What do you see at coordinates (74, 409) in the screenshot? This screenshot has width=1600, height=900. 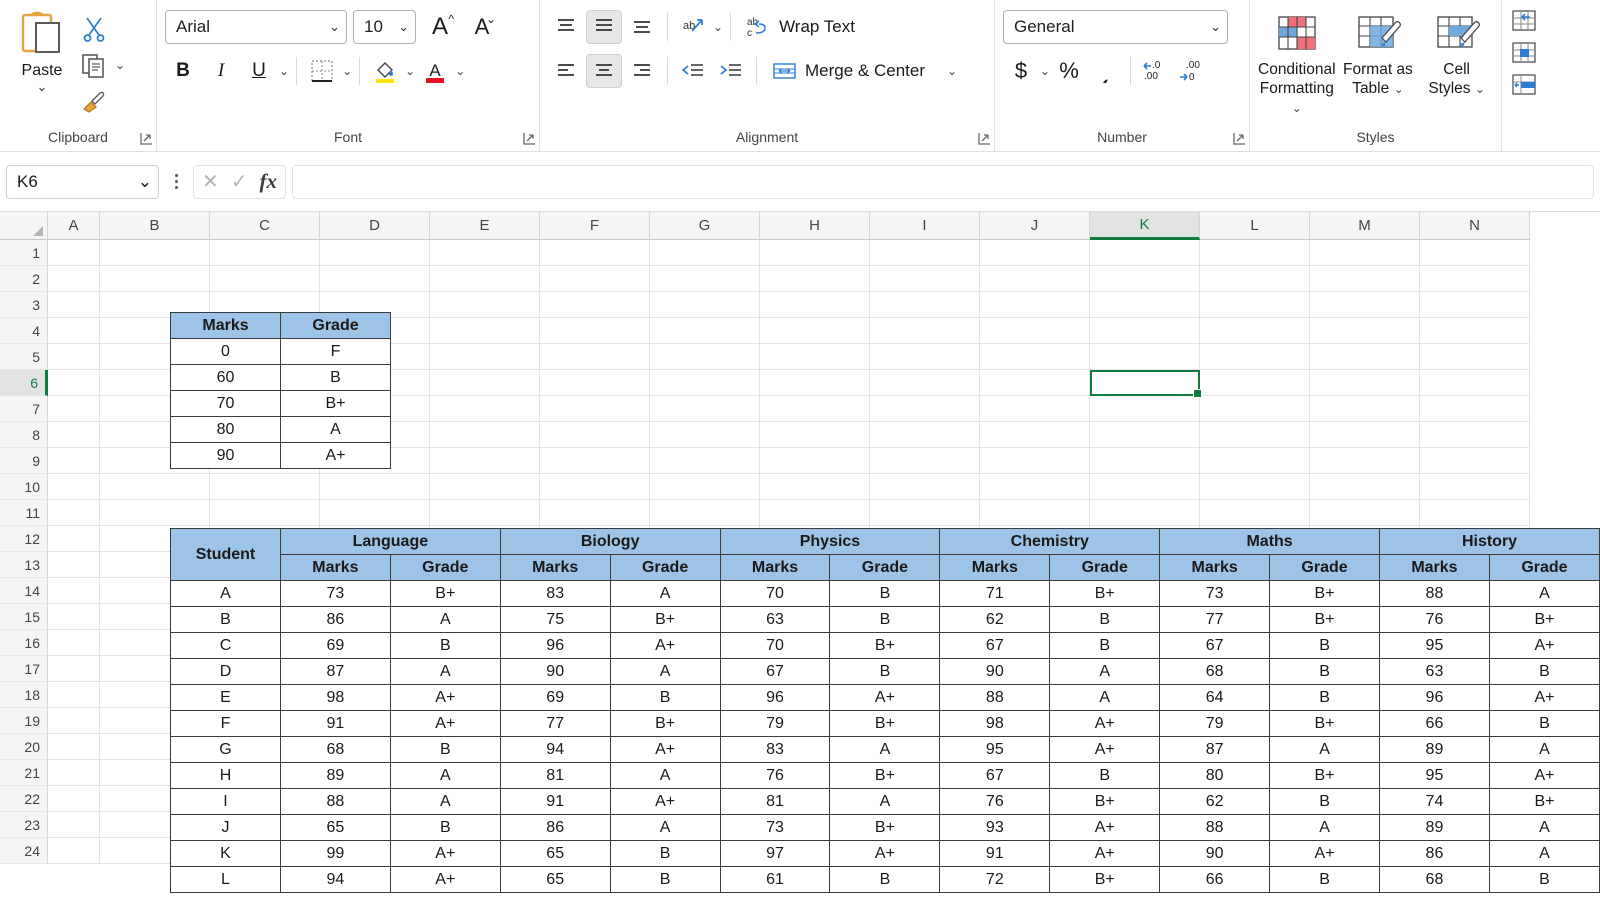 I see `cell-A7` at bounding box center [74, 409].